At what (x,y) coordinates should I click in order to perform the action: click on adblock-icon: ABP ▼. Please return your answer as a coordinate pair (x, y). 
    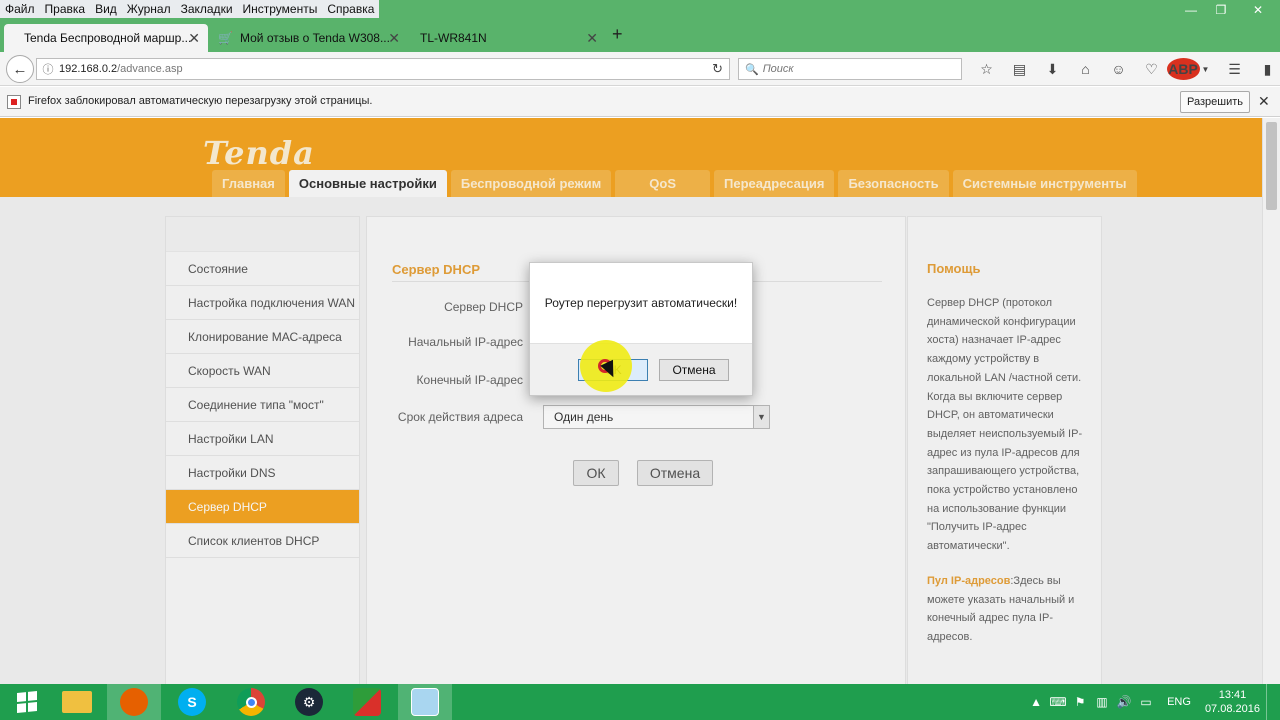
    Looking at the image, I should click on (1187, 69).